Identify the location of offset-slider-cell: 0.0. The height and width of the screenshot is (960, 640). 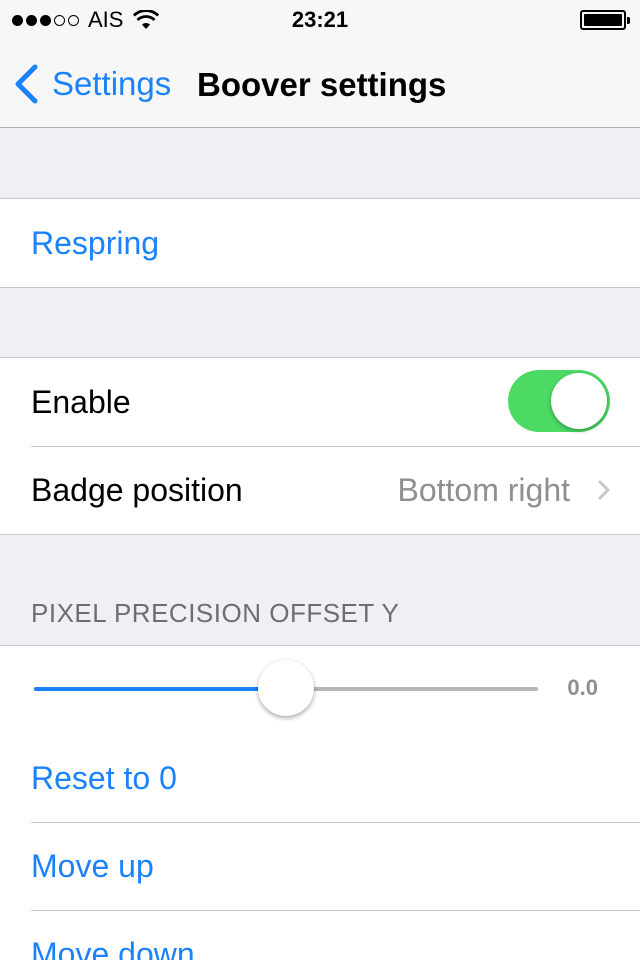
(320, 690).